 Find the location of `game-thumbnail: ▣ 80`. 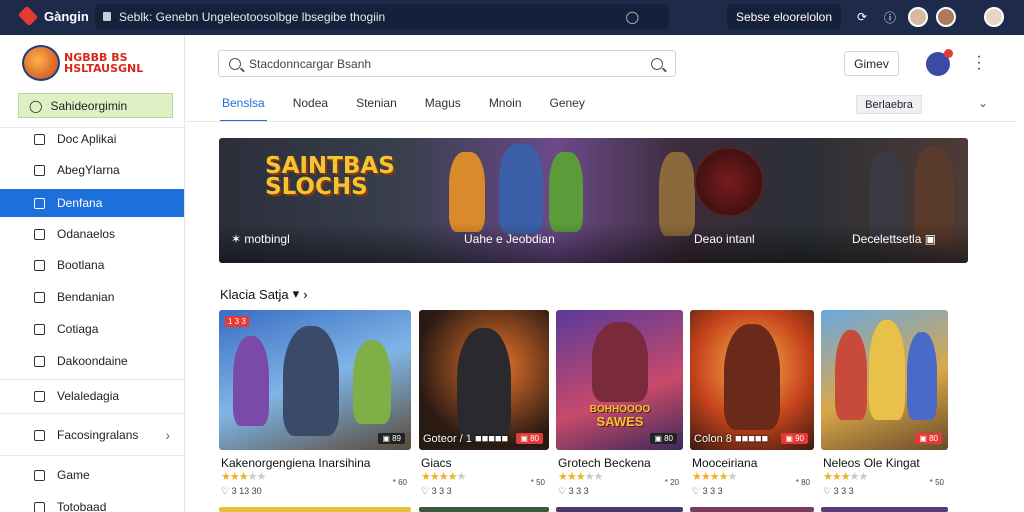

game-thumbnail: ▣ 80 is located at coordinates (884, 380).